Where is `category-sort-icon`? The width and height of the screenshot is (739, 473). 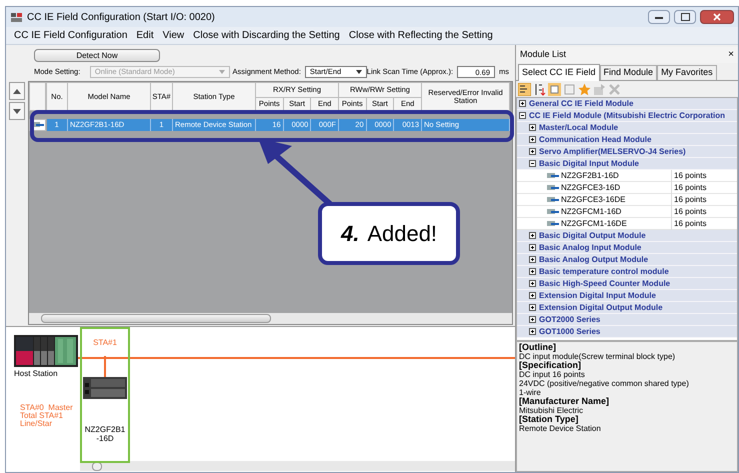 category-sort-icon is located at coordinates (524, 89).